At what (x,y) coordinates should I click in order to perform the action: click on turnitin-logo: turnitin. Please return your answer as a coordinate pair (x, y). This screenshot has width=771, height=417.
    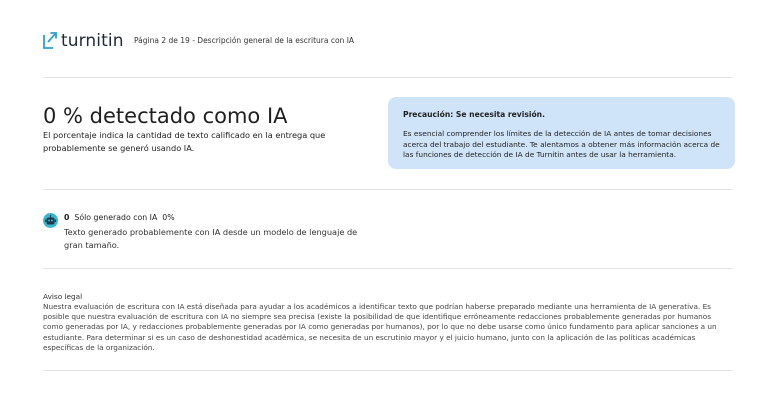
    Looking at the image, I should click on (83, 40).